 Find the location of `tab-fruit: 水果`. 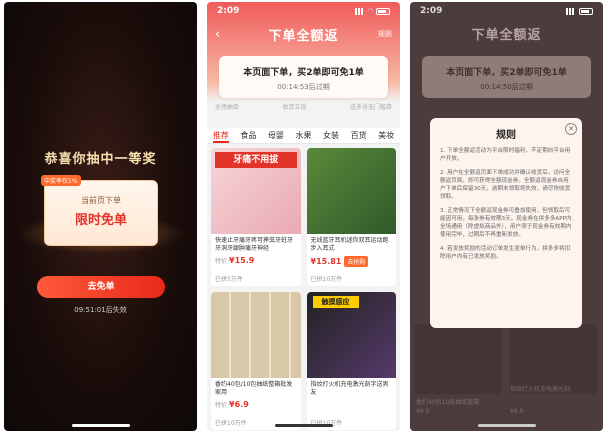

tab-fruit: 水果 is located at coordinates (303, 136).